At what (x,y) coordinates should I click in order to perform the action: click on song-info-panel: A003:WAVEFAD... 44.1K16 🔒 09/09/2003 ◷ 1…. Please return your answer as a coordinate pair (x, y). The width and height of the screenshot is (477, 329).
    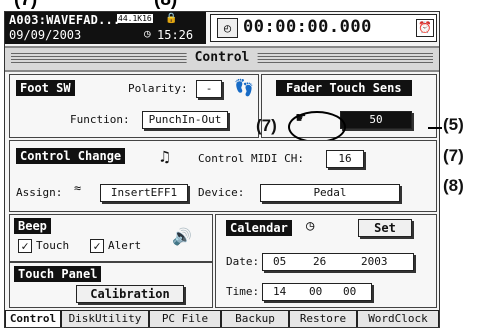
    Looking at the image, I should click on (105, 28).